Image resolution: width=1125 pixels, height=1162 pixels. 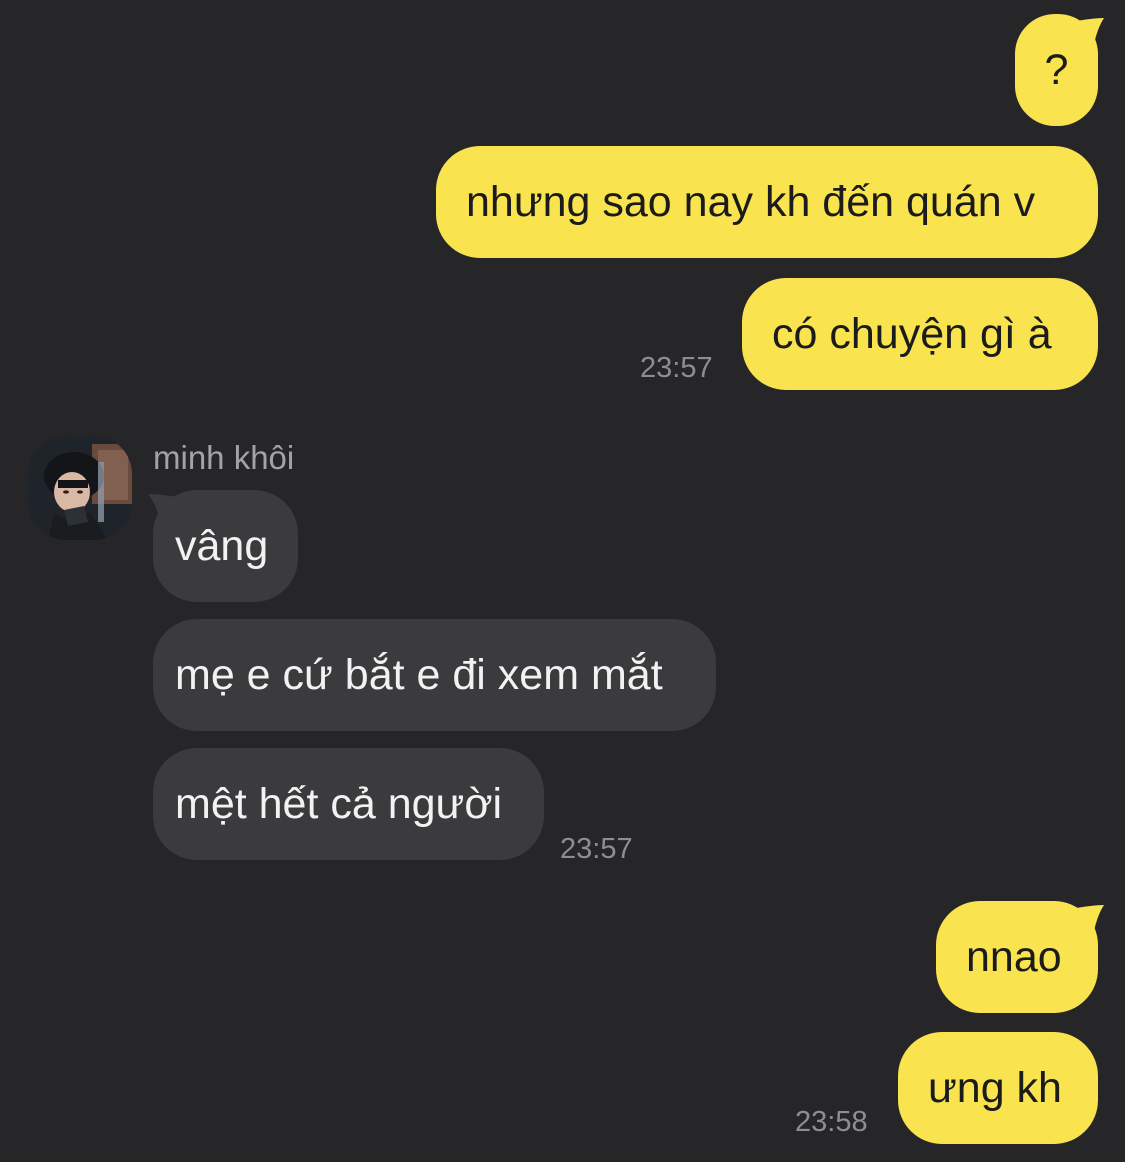 I want to click on sender-name: minh khôi, so click(x=224, y=457).